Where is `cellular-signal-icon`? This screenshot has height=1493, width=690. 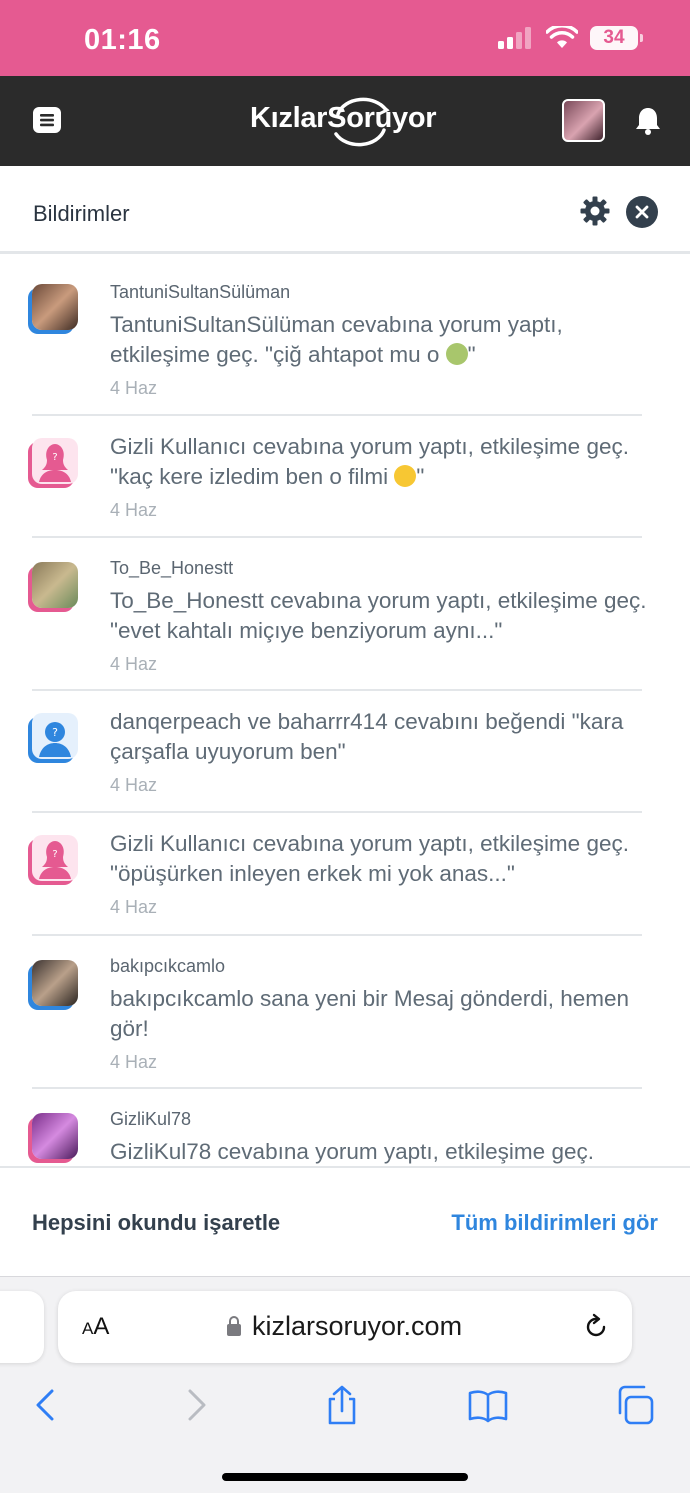
cellular-signal-icon is located at coordinates (514, 38).